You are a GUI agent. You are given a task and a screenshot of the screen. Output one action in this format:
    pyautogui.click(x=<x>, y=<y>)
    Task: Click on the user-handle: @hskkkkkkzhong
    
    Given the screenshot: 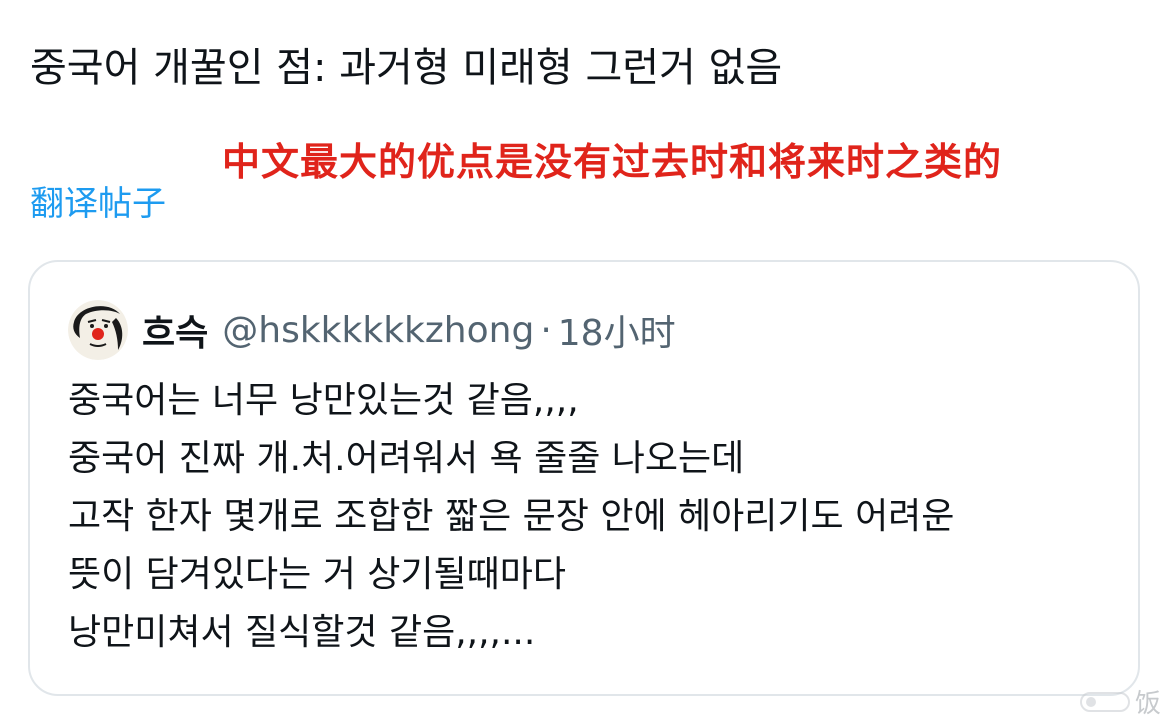 What is the action you would take?
    pyautogui.click(x=378, y=330)
    